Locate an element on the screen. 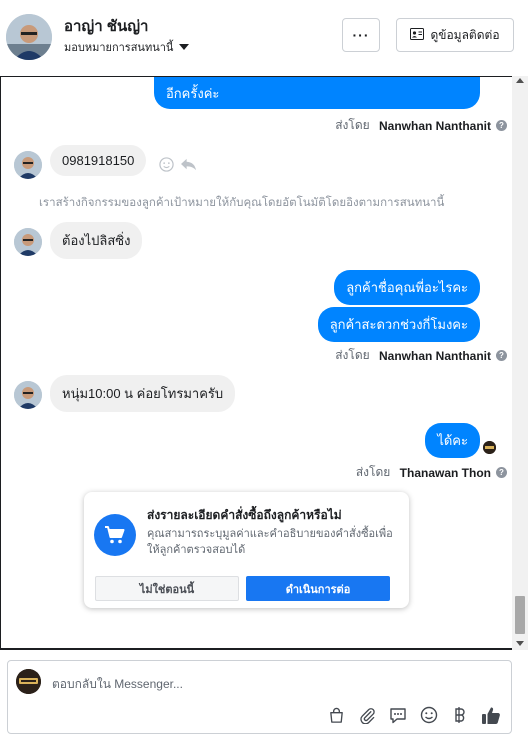  message-text: ลูกค้าสะดวกช่วงกี่โมงคะ is located at coordinates (398, 324).